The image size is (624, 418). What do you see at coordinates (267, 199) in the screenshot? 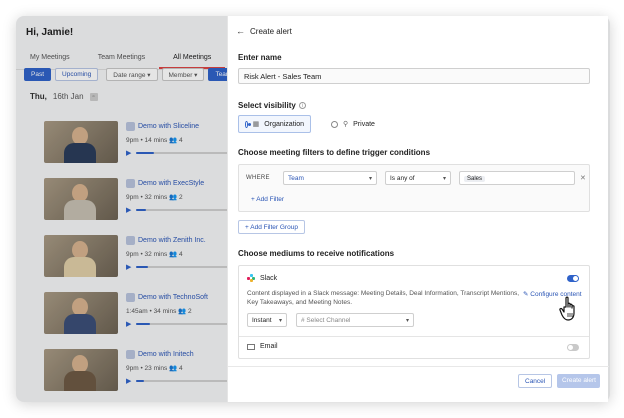
I see `add-filter-button: + Add Filter` at bounding box center [267, 199].